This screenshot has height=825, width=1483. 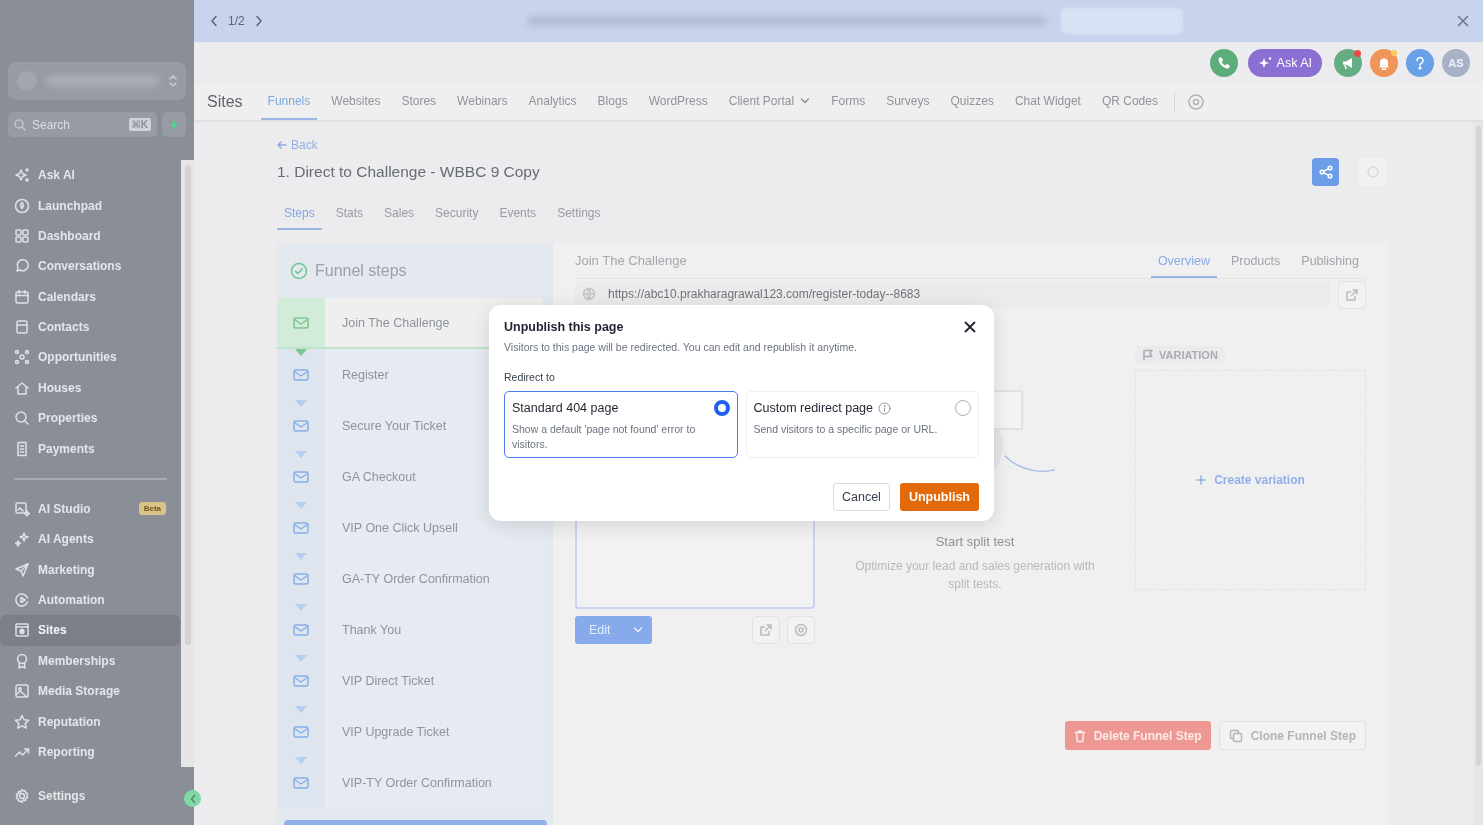 I want to click on chevron-right-icon, so click(x=258, y=21).